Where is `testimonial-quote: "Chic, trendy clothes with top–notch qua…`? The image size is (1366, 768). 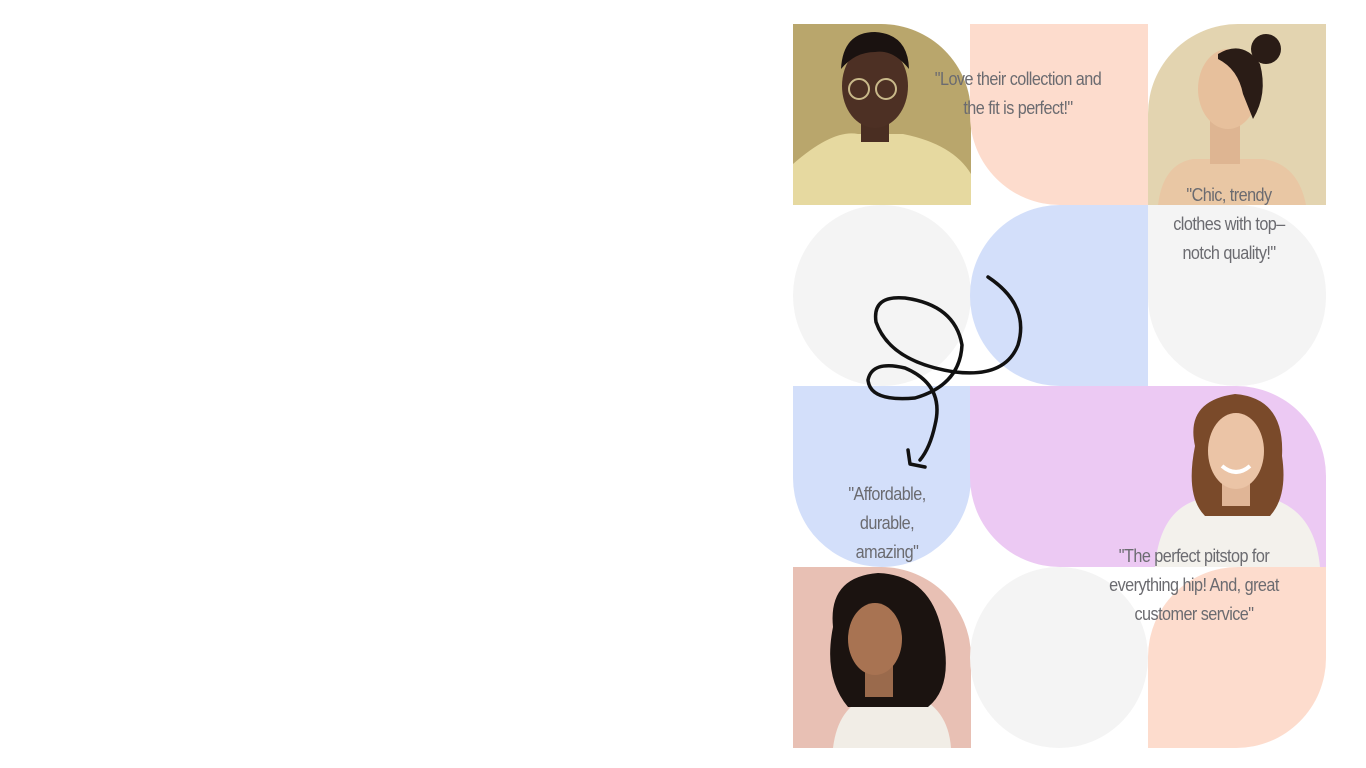 testimonial-quote: "Chic, trendy clothes with top–notch qua… is located at coordinates (1229, 224).